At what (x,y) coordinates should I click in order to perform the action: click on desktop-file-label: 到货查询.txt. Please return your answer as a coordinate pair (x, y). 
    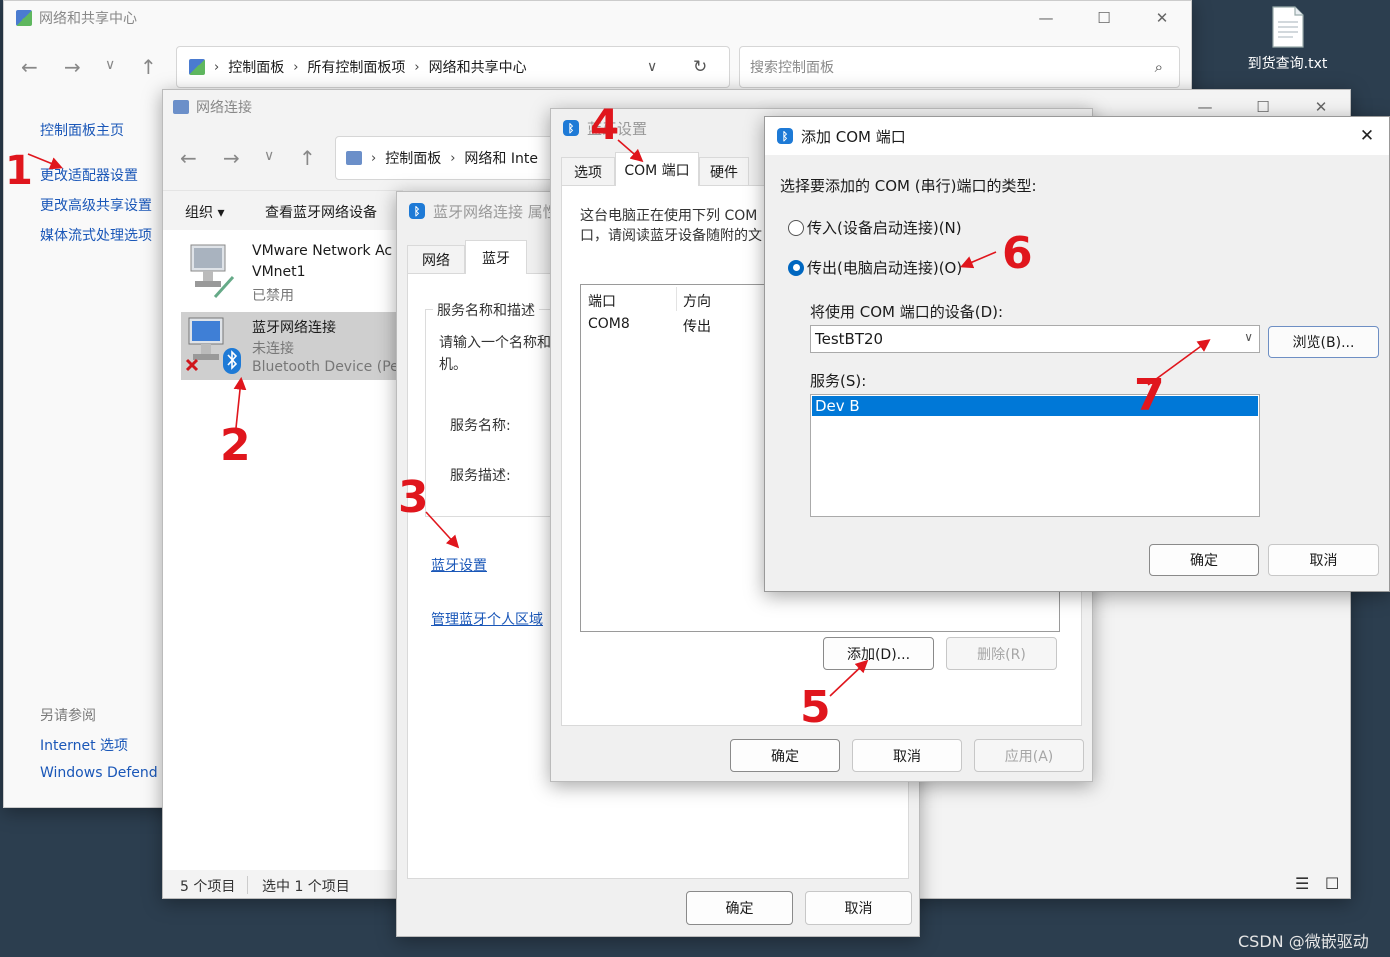
    Looking at the image, I should click on (1287, 64).